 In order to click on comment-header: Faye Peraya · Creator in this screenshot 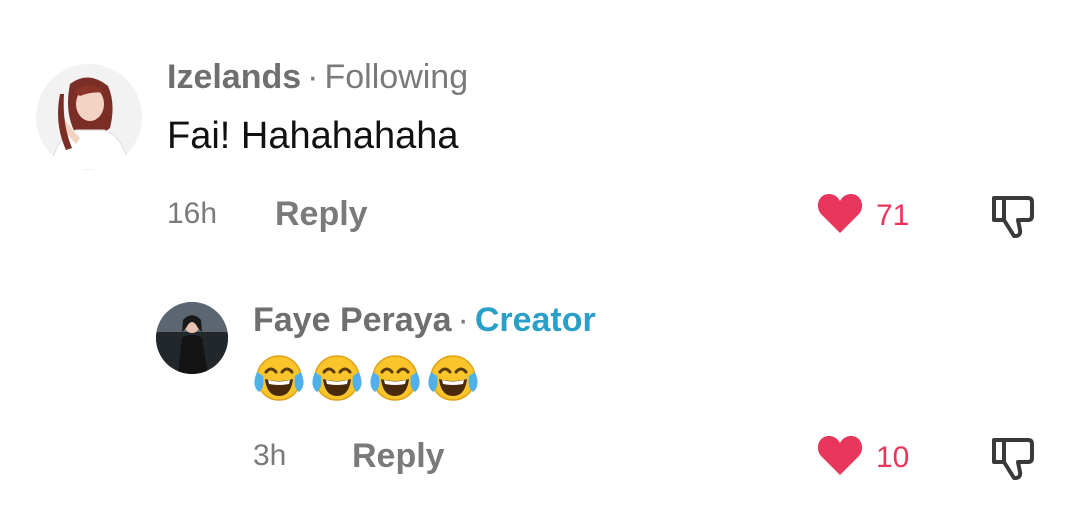, I will do `click(424, 320)`.